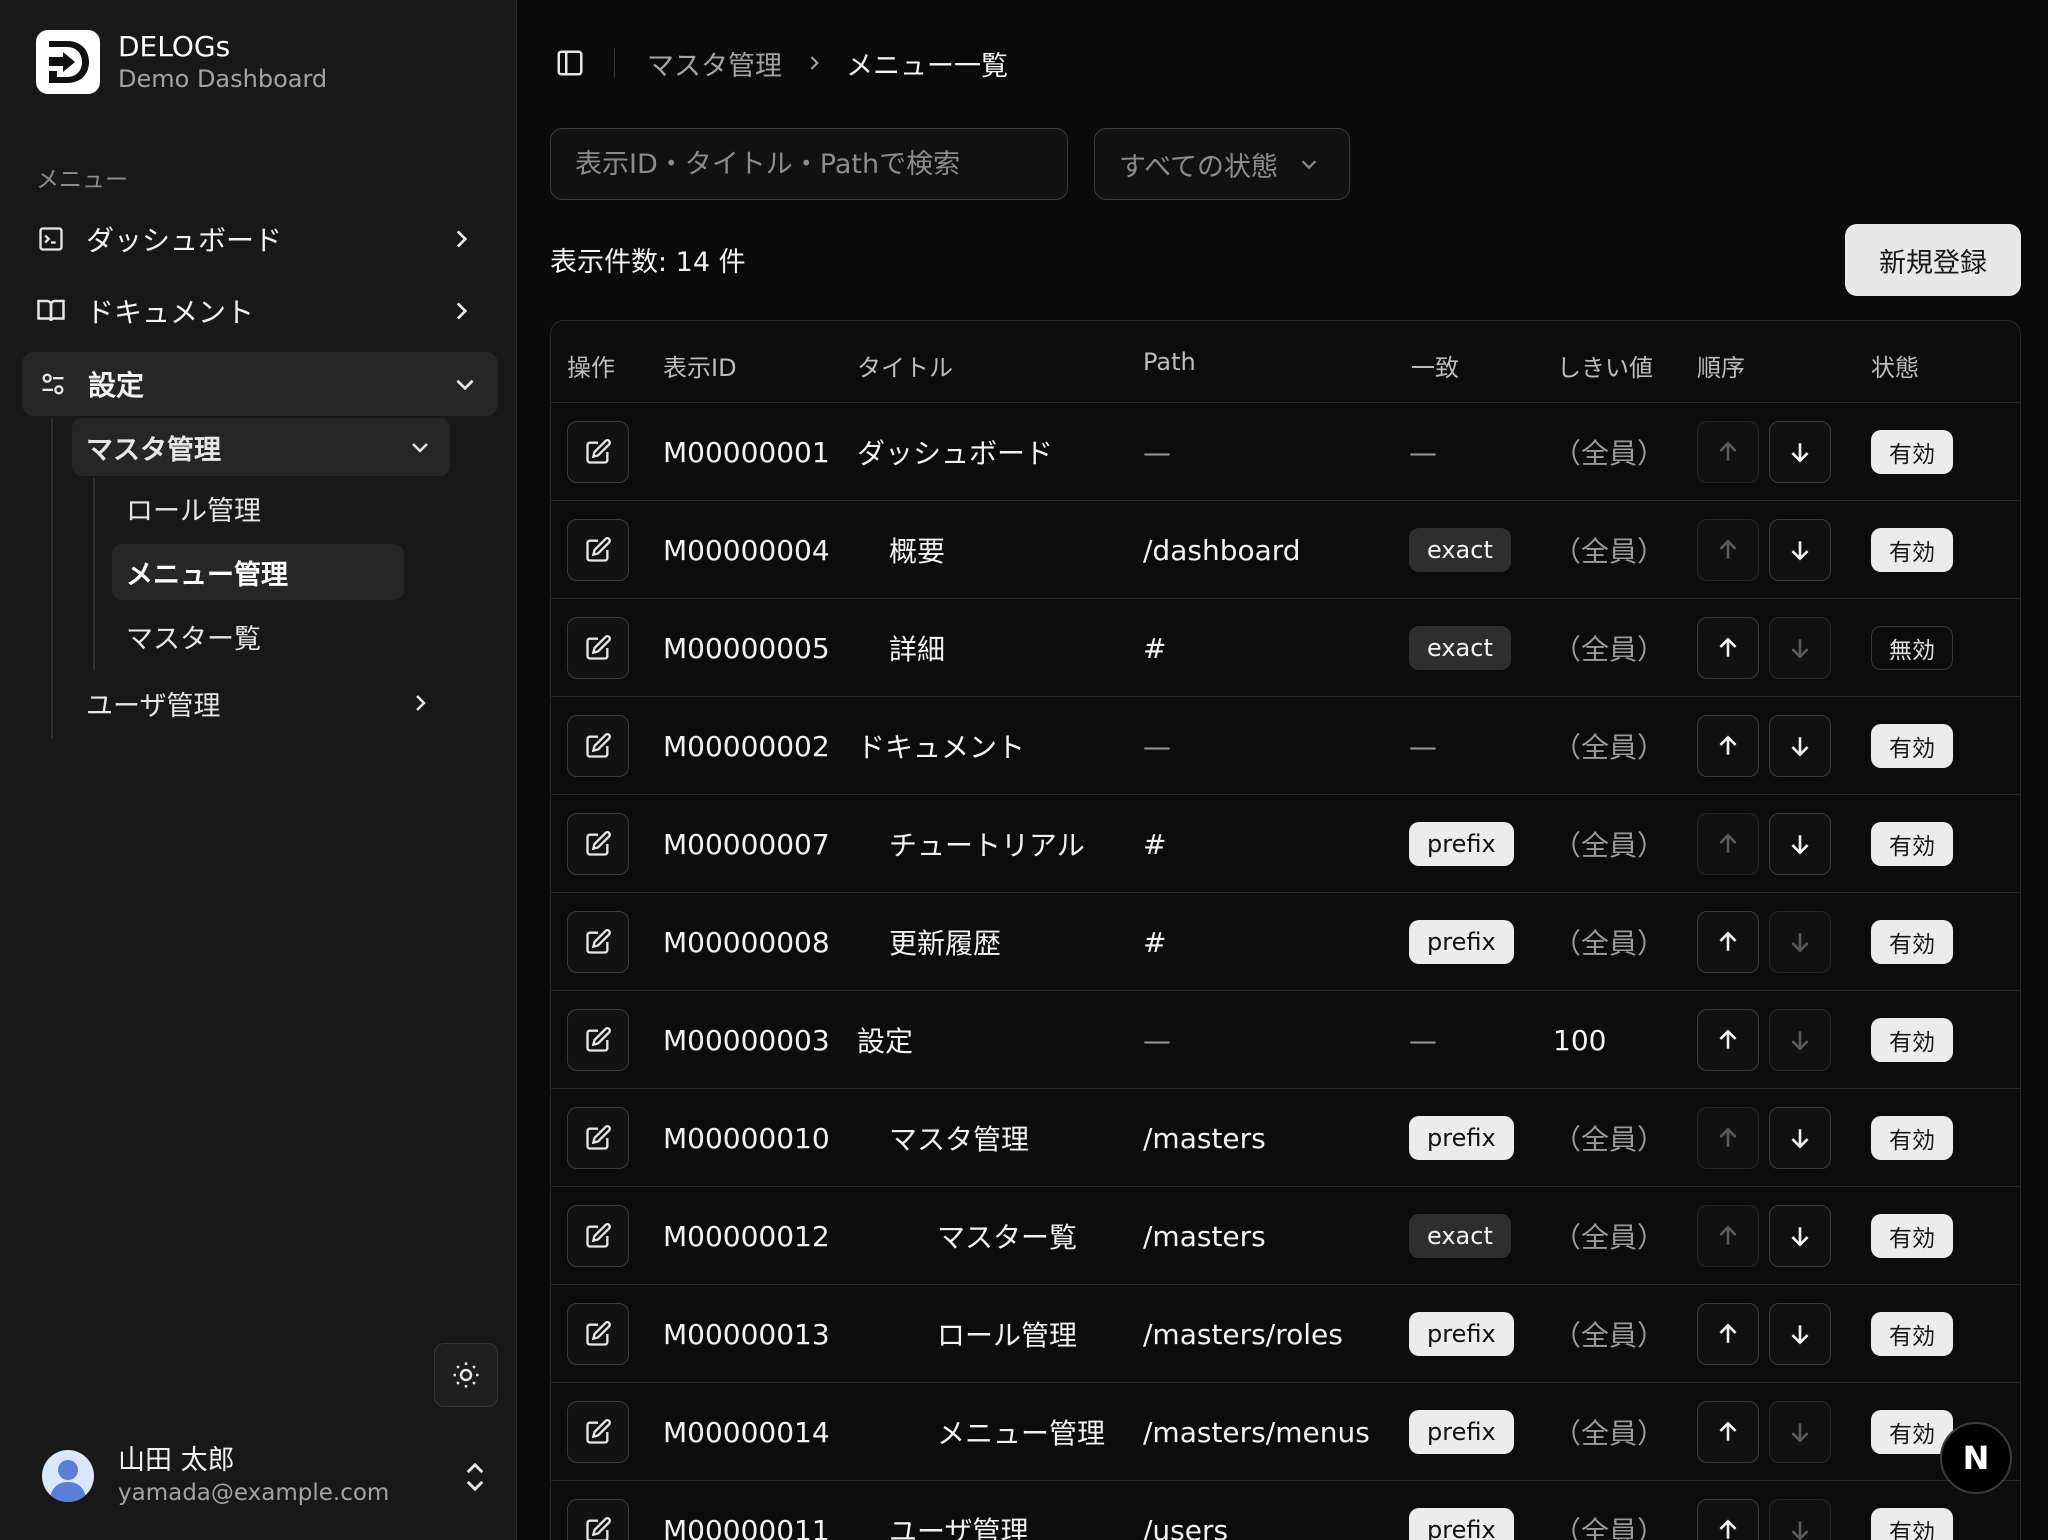  What do you see at coordinates (746, 746) in the screenshot?
I see `display-id: M00000002` at bounding box center [746, 746].